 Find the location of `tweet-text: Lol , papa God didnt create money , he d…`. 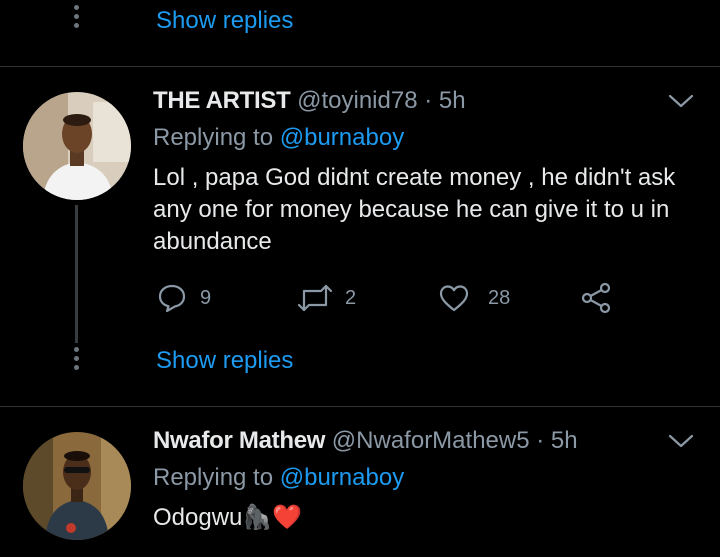

tweet-text: Lol , papa God didnt create money , he d… is located at coordinates (414, 209).